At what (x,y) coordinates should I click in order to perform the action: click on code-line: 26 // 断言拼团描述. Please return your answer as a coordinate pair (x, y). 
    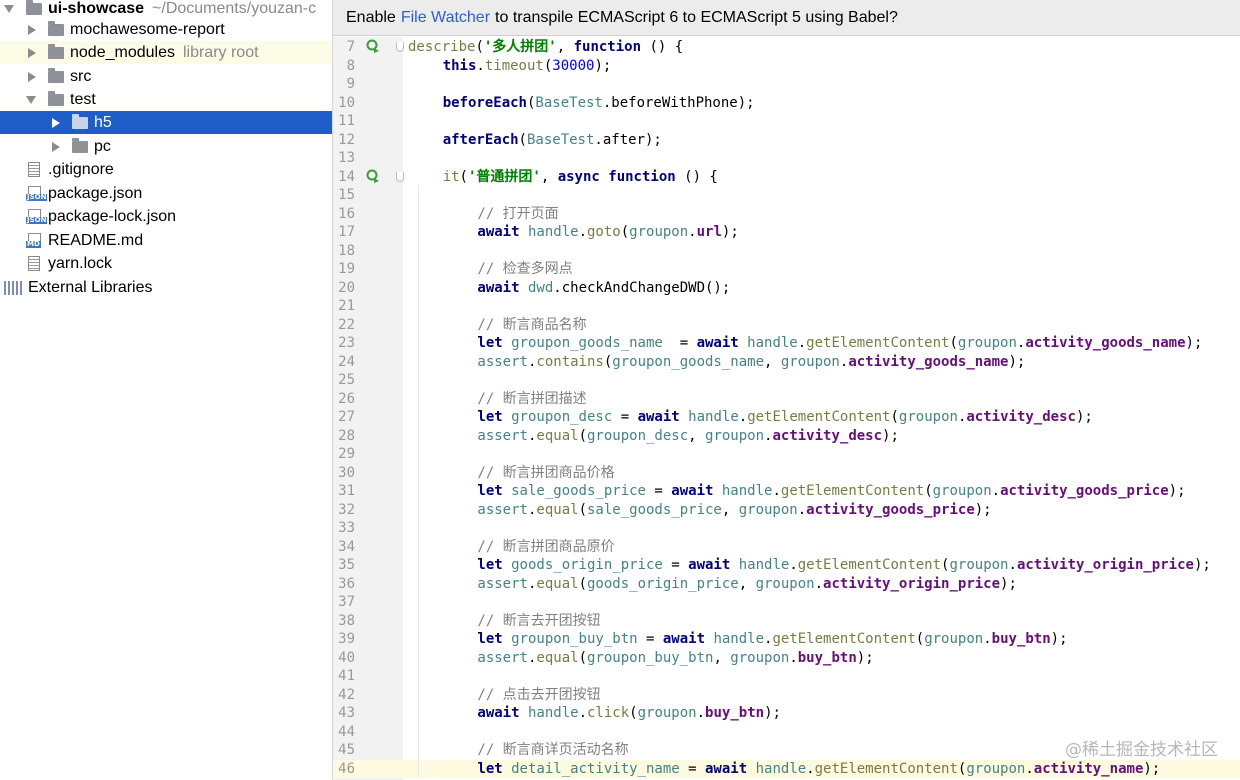
    Looking at the image, I should click on (786, 398).